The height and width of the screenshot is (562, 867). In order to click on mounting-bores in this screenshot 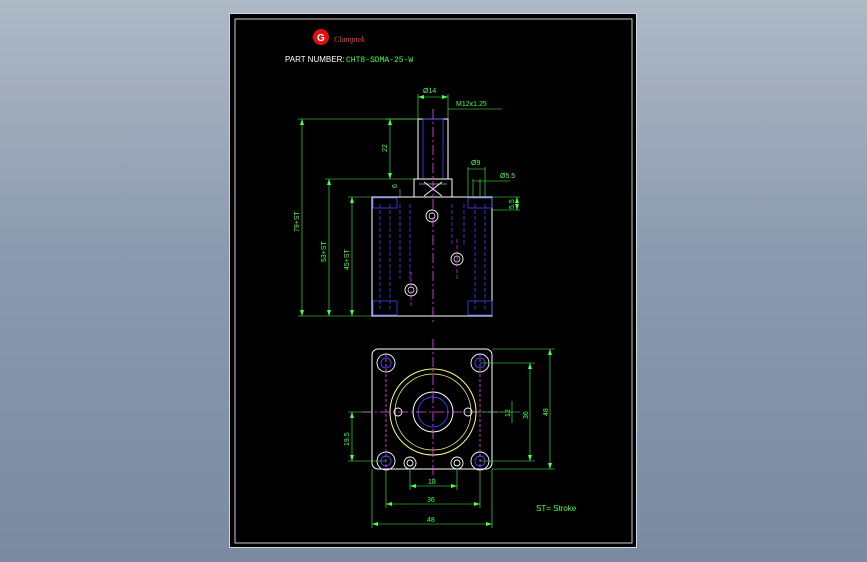, I will do `click(432, 256)`.